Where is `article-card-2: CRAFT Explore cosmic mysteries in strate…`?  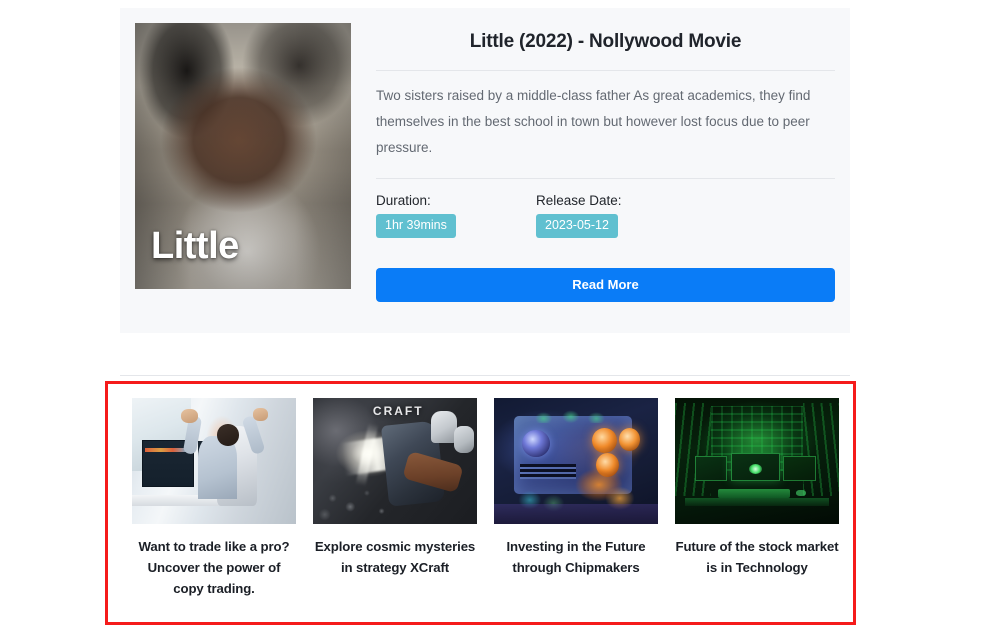
article-card-2: CRAFT Explore cosmic mysteries in strate… is located at coordinates (395, 498).